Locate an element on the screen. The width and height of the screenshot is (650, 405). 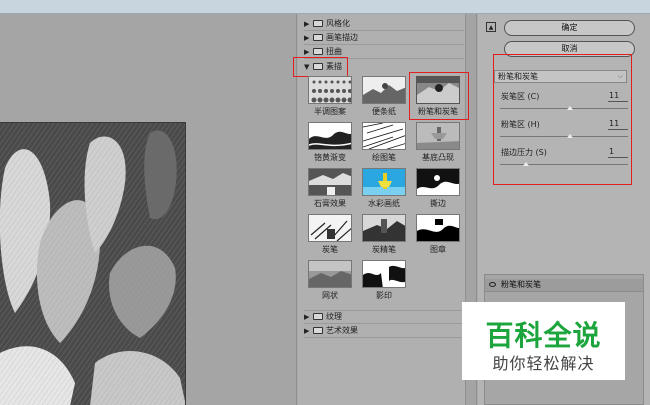
thumb-label: 便条纸 is located at coordinates (384, 111).